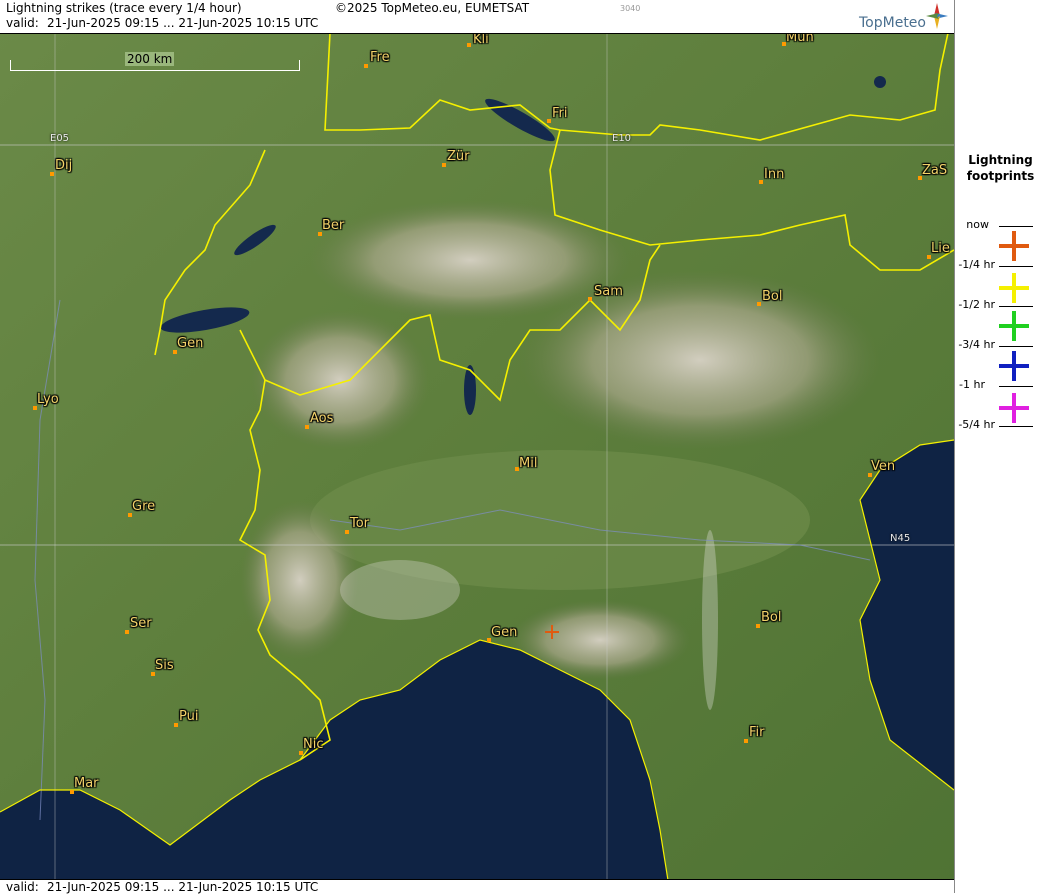 This screenshot has height=894, width=1045. Describe the element at coordinates (977, 224) in the screenshot. I see `legend-label-now: now` at that location.